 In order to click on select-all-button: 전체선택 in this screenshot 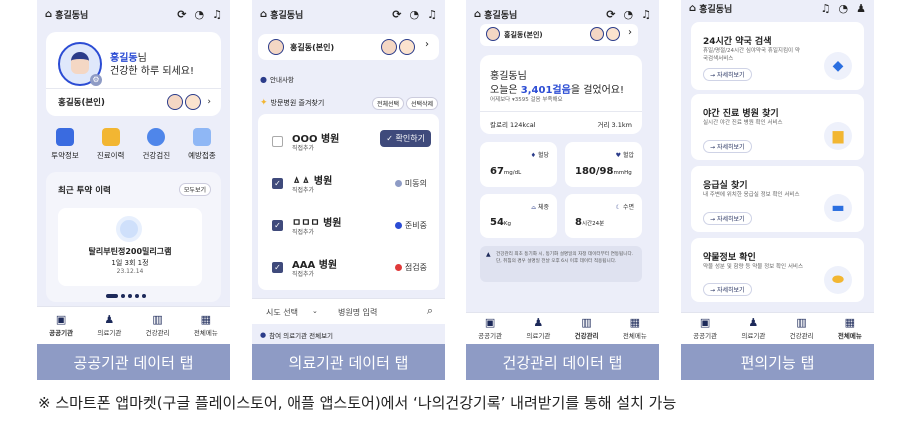, I will do `click(388, 103)`.